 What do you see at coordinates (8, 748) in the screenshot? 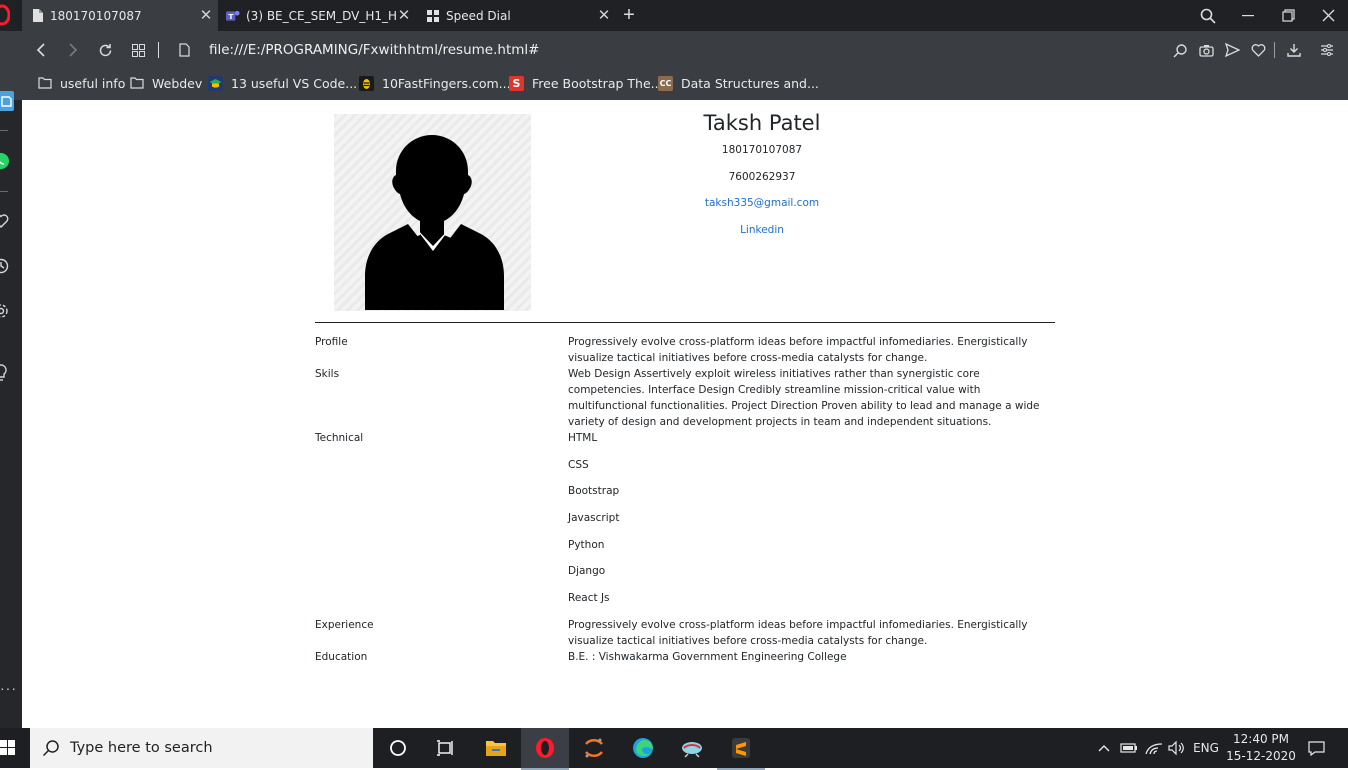
I see `windows-start-icon` at bounding box center [8, 748].